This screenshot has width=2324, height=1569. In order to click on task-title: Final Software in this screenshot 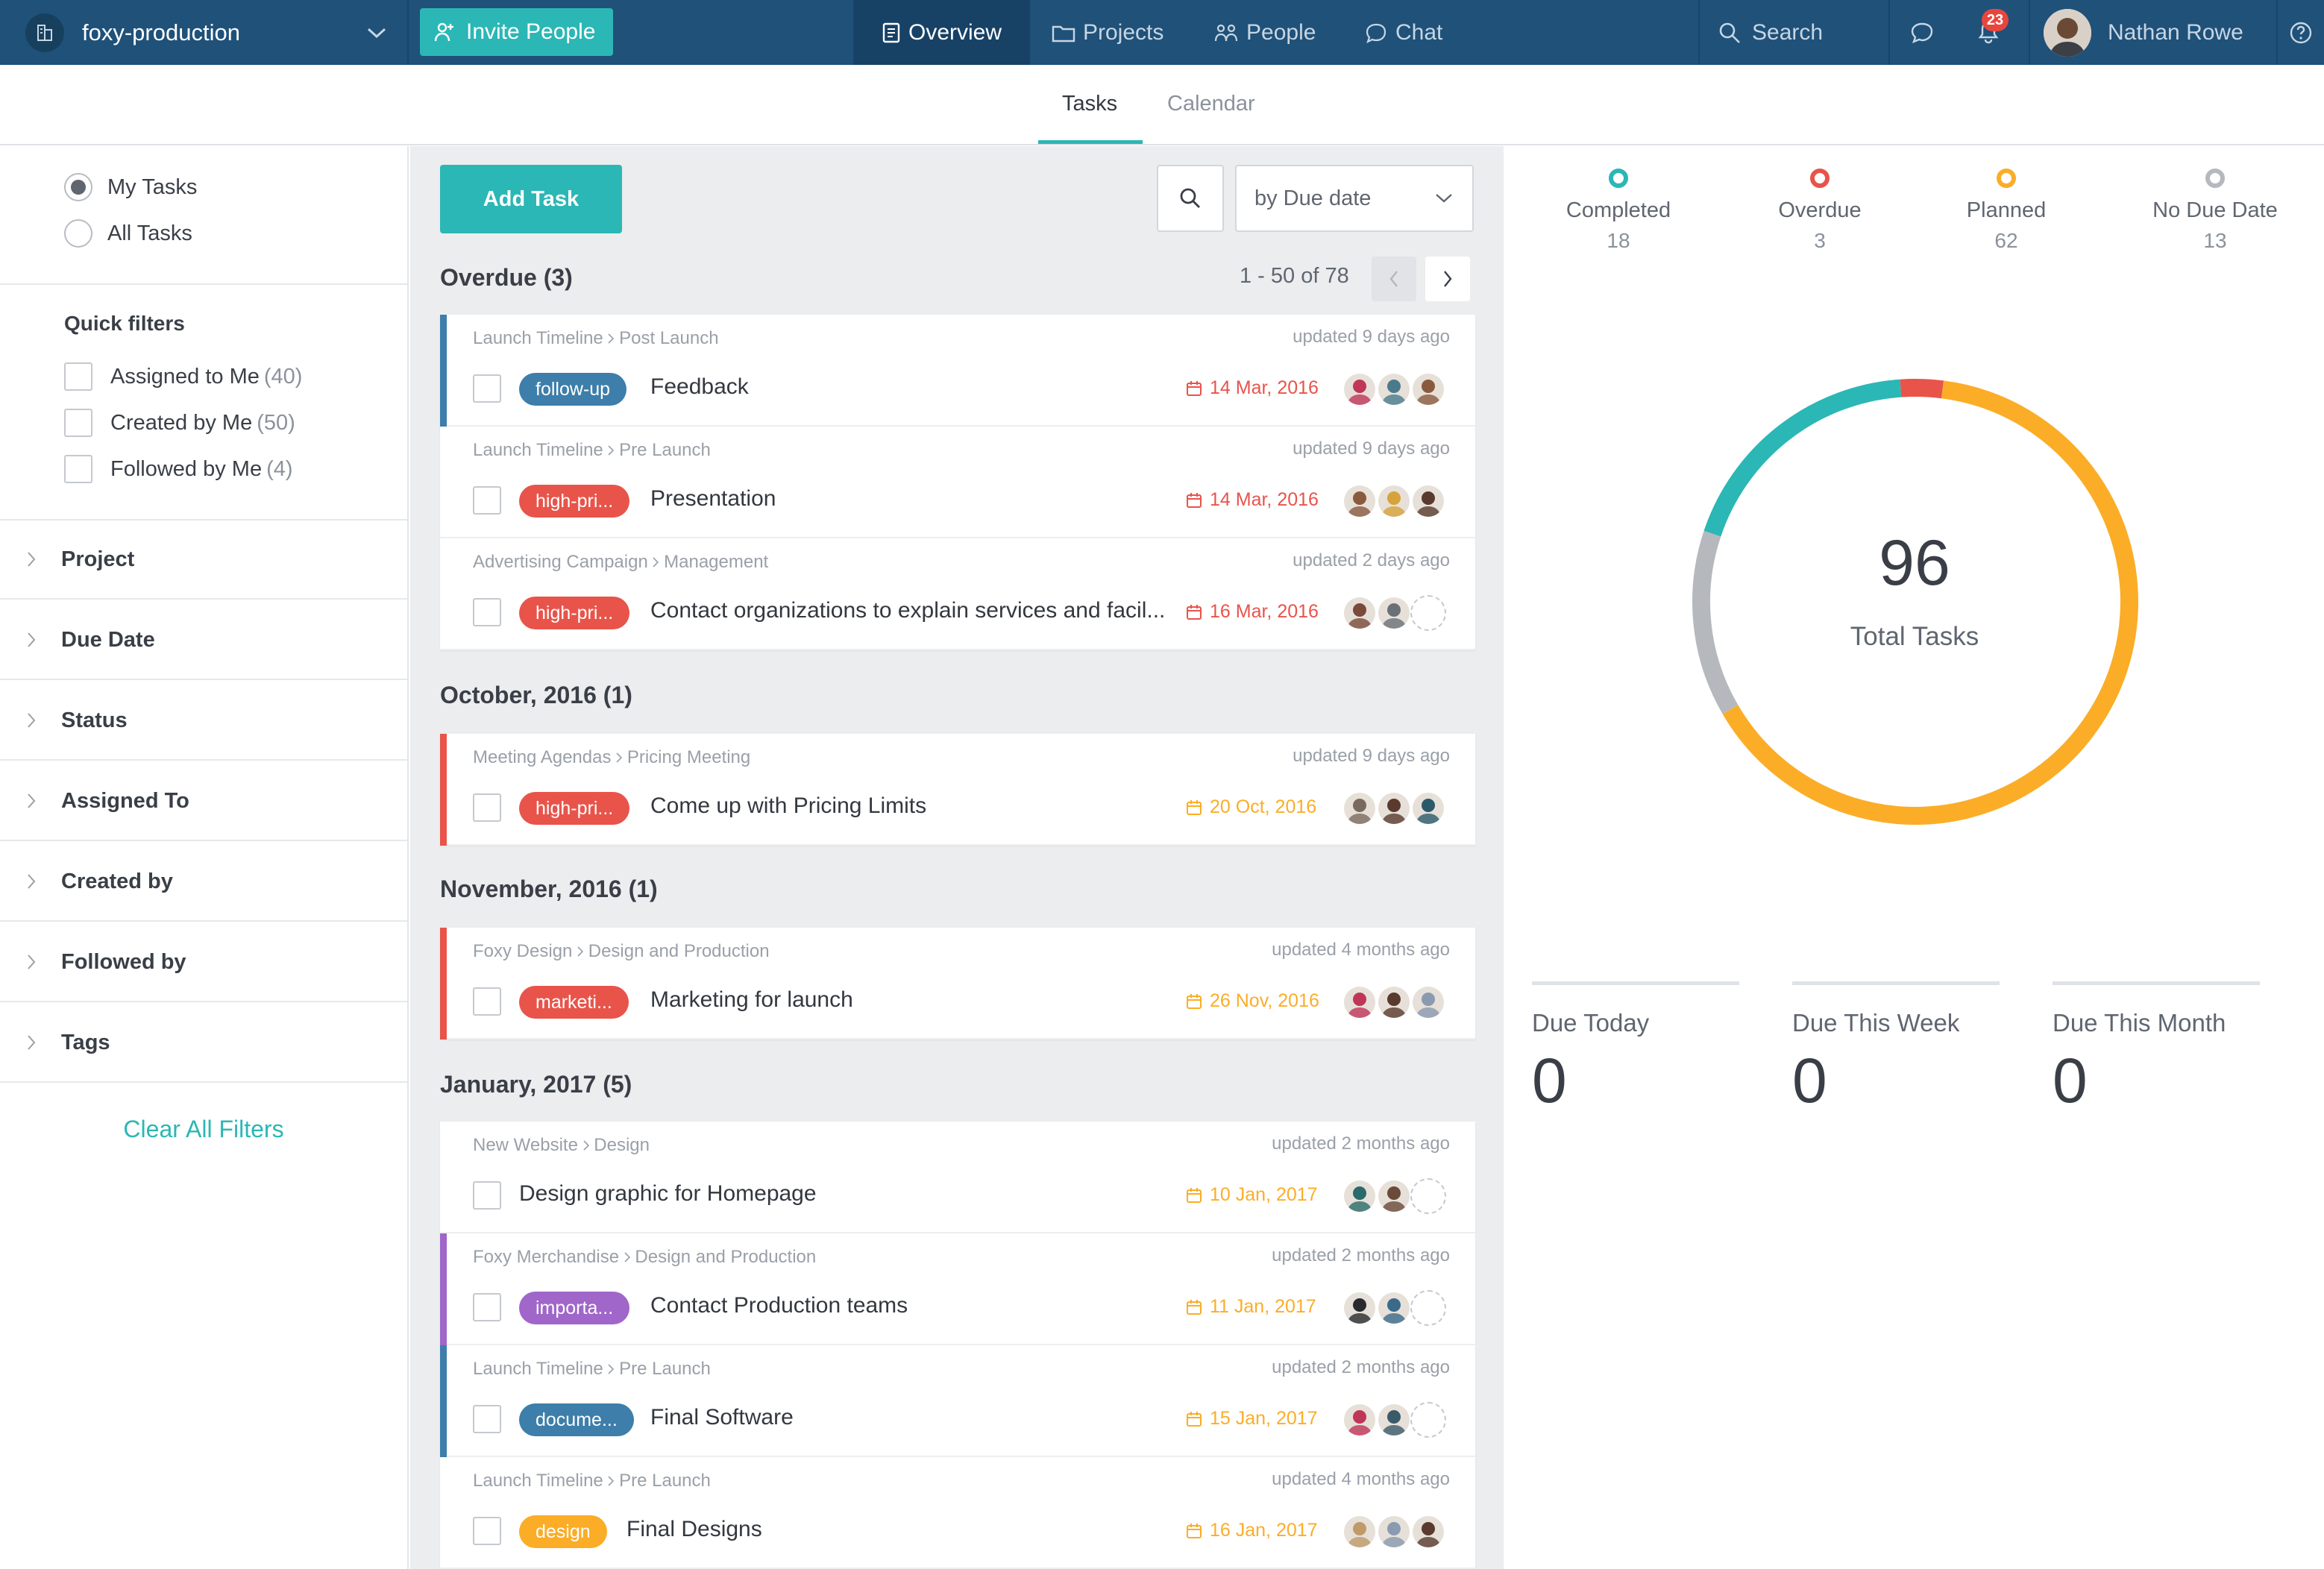, I will do `click(722, 1417)`.